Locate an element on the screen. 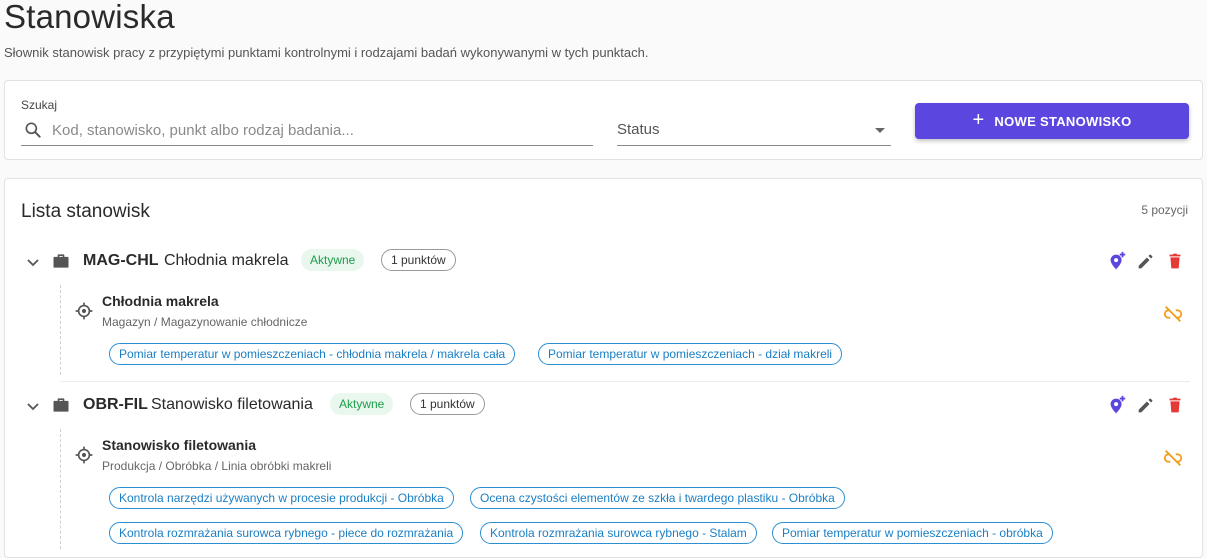  station-code: MAG-CHL is located at coordinates (121, 260).